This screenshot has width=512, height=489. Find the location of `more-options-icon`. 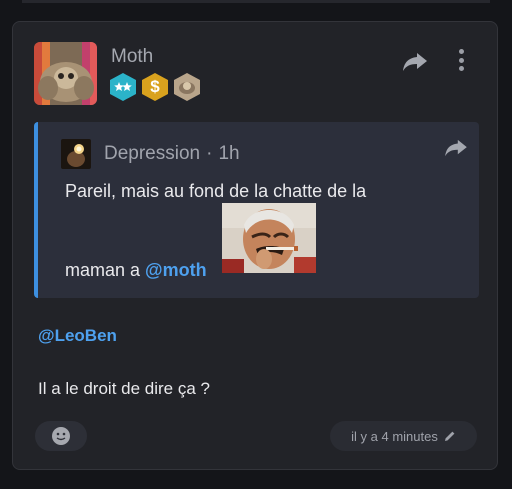

more-options-icon is located at coordinates (461, 60).